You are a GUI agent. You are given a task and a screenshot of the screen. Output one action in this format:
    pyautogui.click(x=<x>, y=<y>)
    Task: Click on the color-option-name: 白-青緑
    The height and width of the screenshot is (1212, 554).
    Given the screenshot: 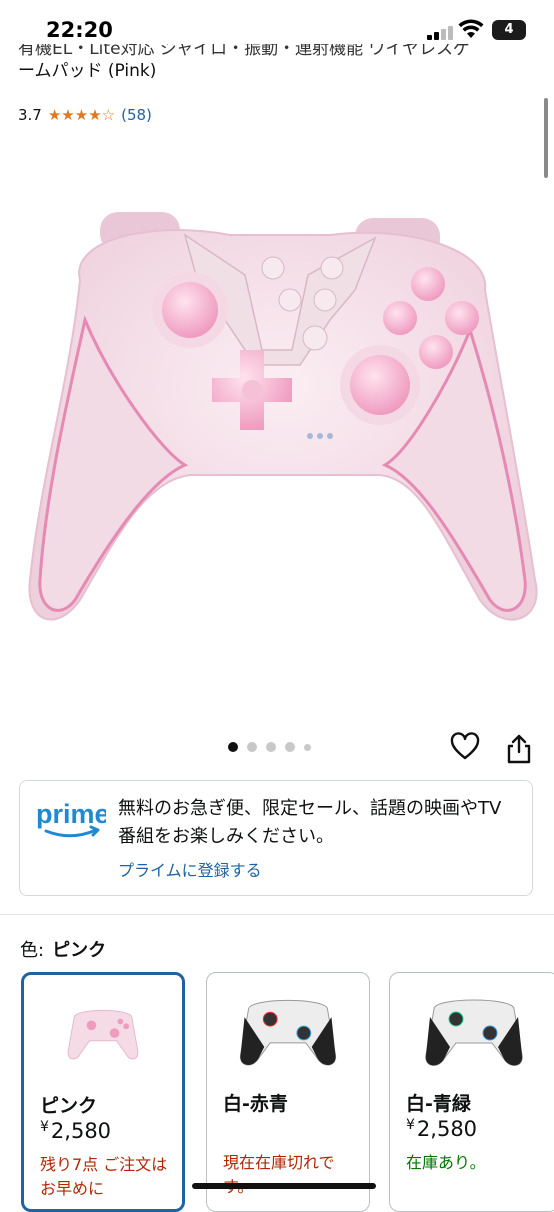 What is the action you would take?
    pyautogui.click(x=438, y=1104)
    